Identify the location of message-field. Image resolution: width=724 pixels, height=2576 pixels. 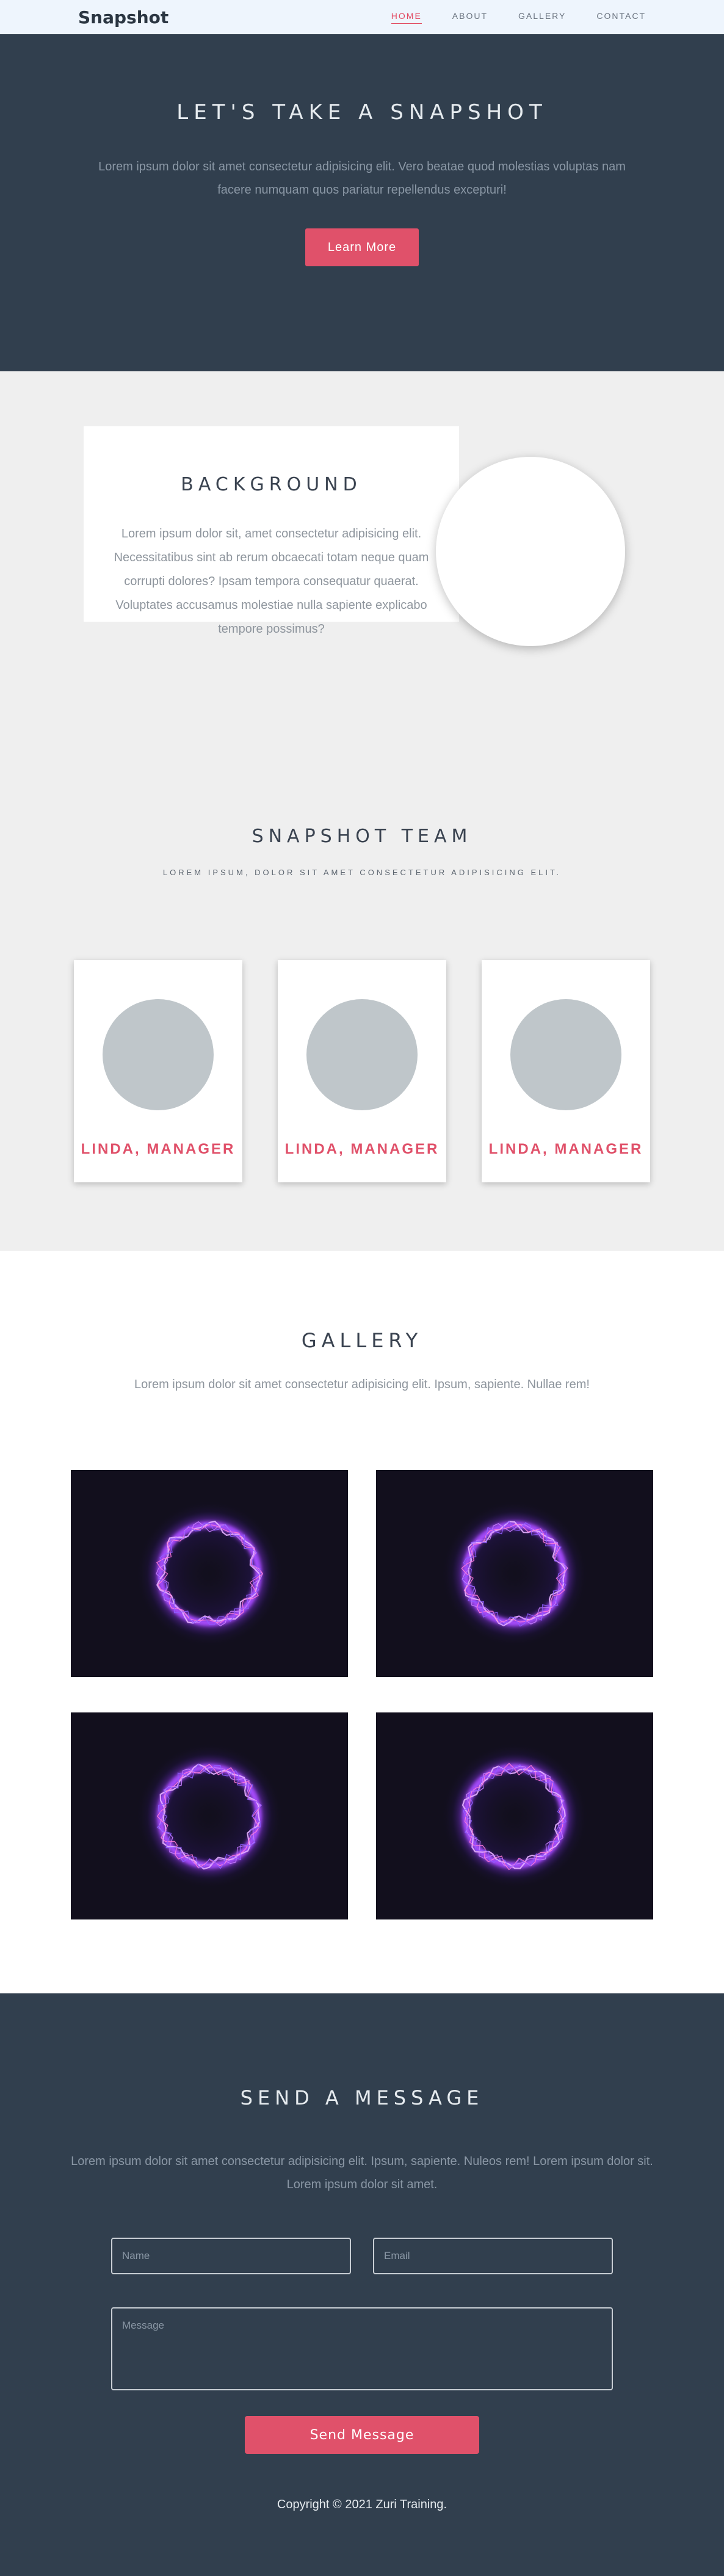
(362, 2349).